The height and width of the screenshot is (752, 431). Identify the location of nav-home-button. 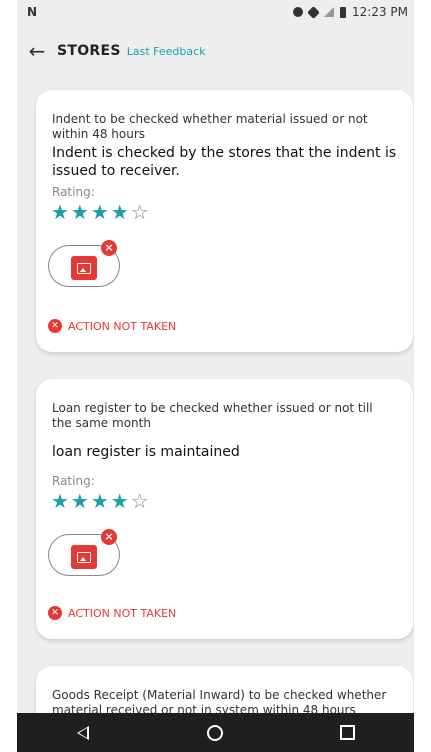
(215, 733).